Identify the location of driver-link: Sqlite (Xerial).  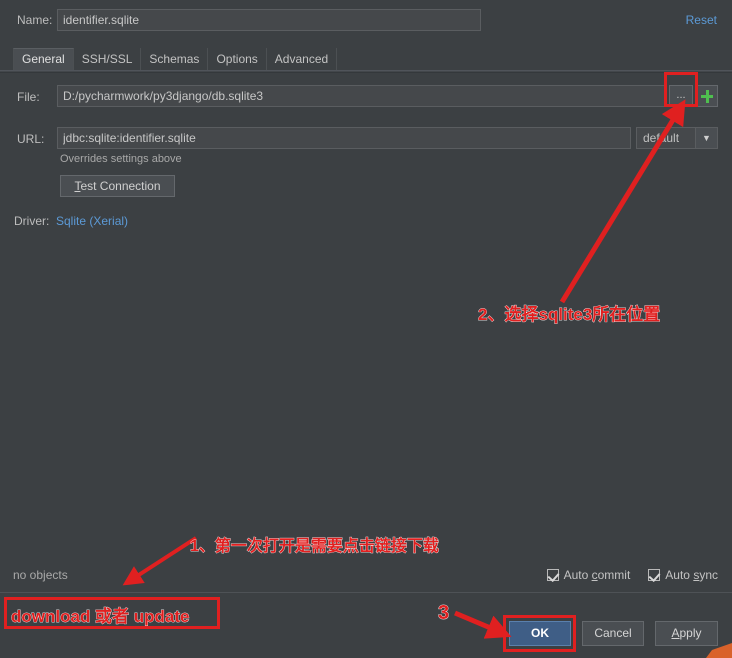
(92, 221).